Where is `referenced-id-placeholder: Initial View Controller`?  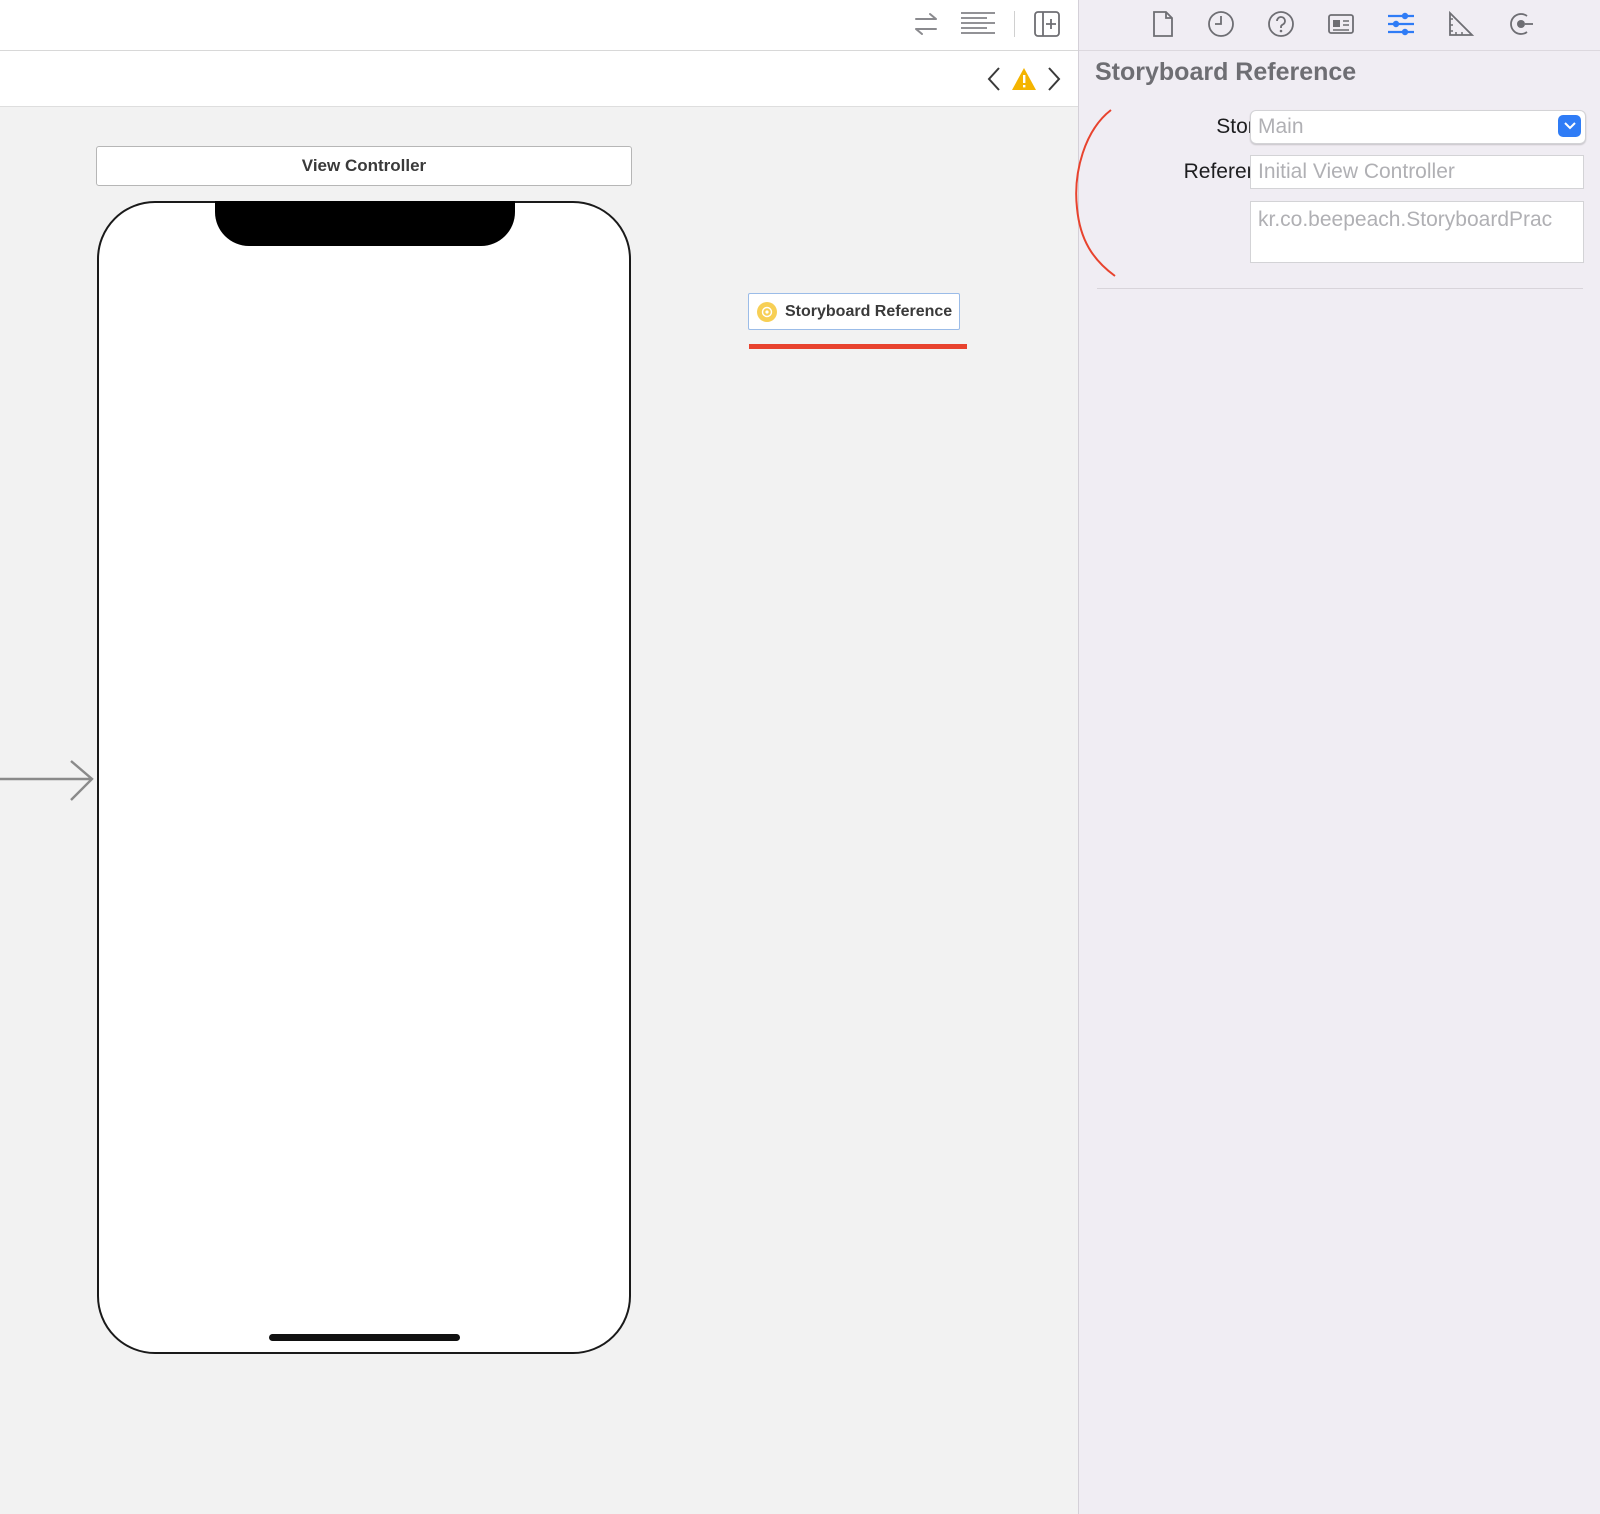
referenced-id-placeholder: Initial View Controller is located at coordinates (1356, 171).